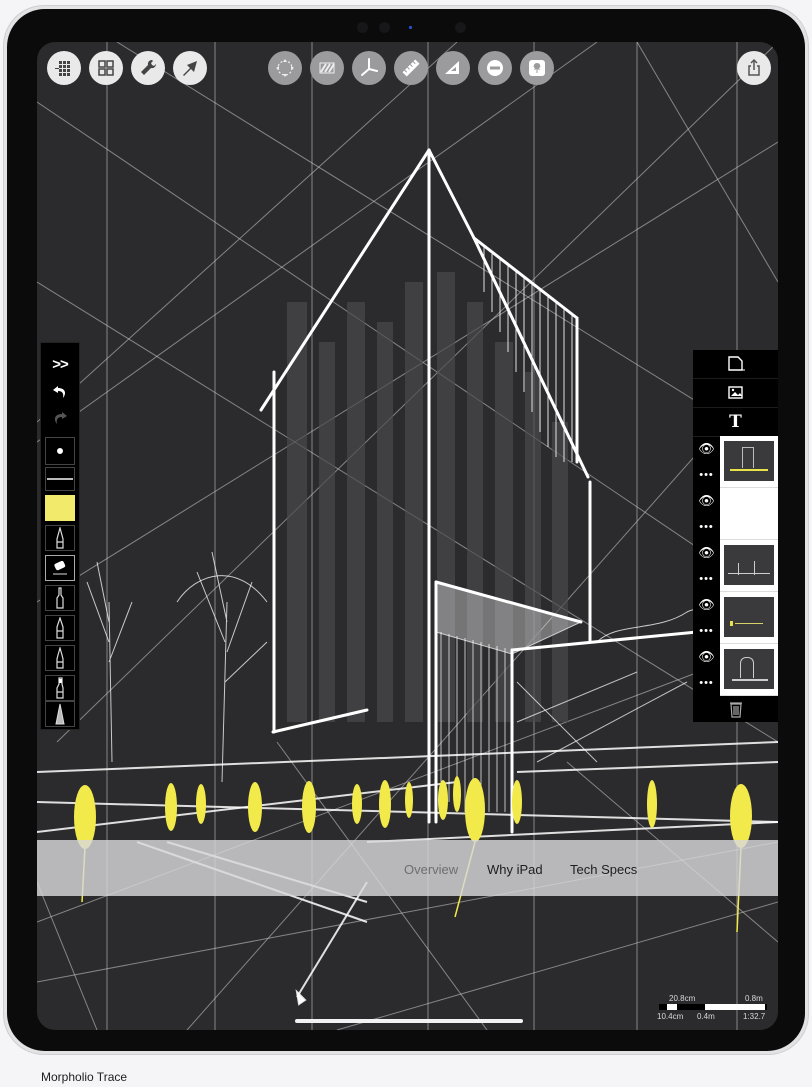  I want to click on pencil-icon, so click(60, 628).